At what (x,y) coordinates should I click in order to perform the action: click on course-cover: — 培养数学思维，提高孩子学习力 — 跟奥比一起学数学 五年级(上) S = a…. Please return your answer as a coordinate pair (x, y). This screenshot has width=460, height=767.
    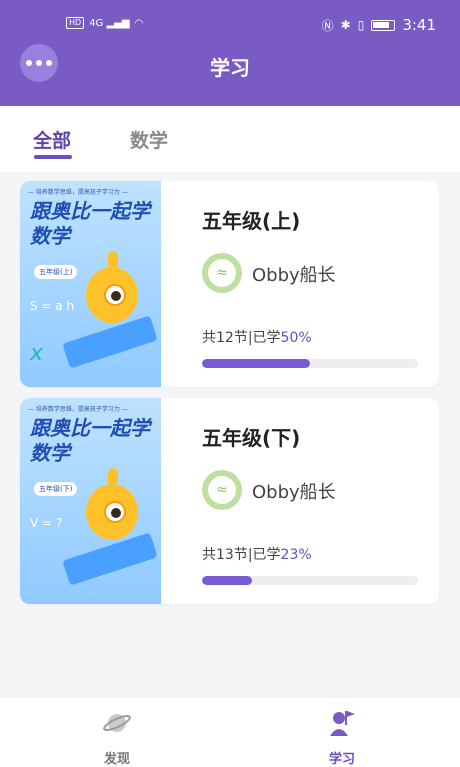
    Looking at the image, I should click on (90, 284).